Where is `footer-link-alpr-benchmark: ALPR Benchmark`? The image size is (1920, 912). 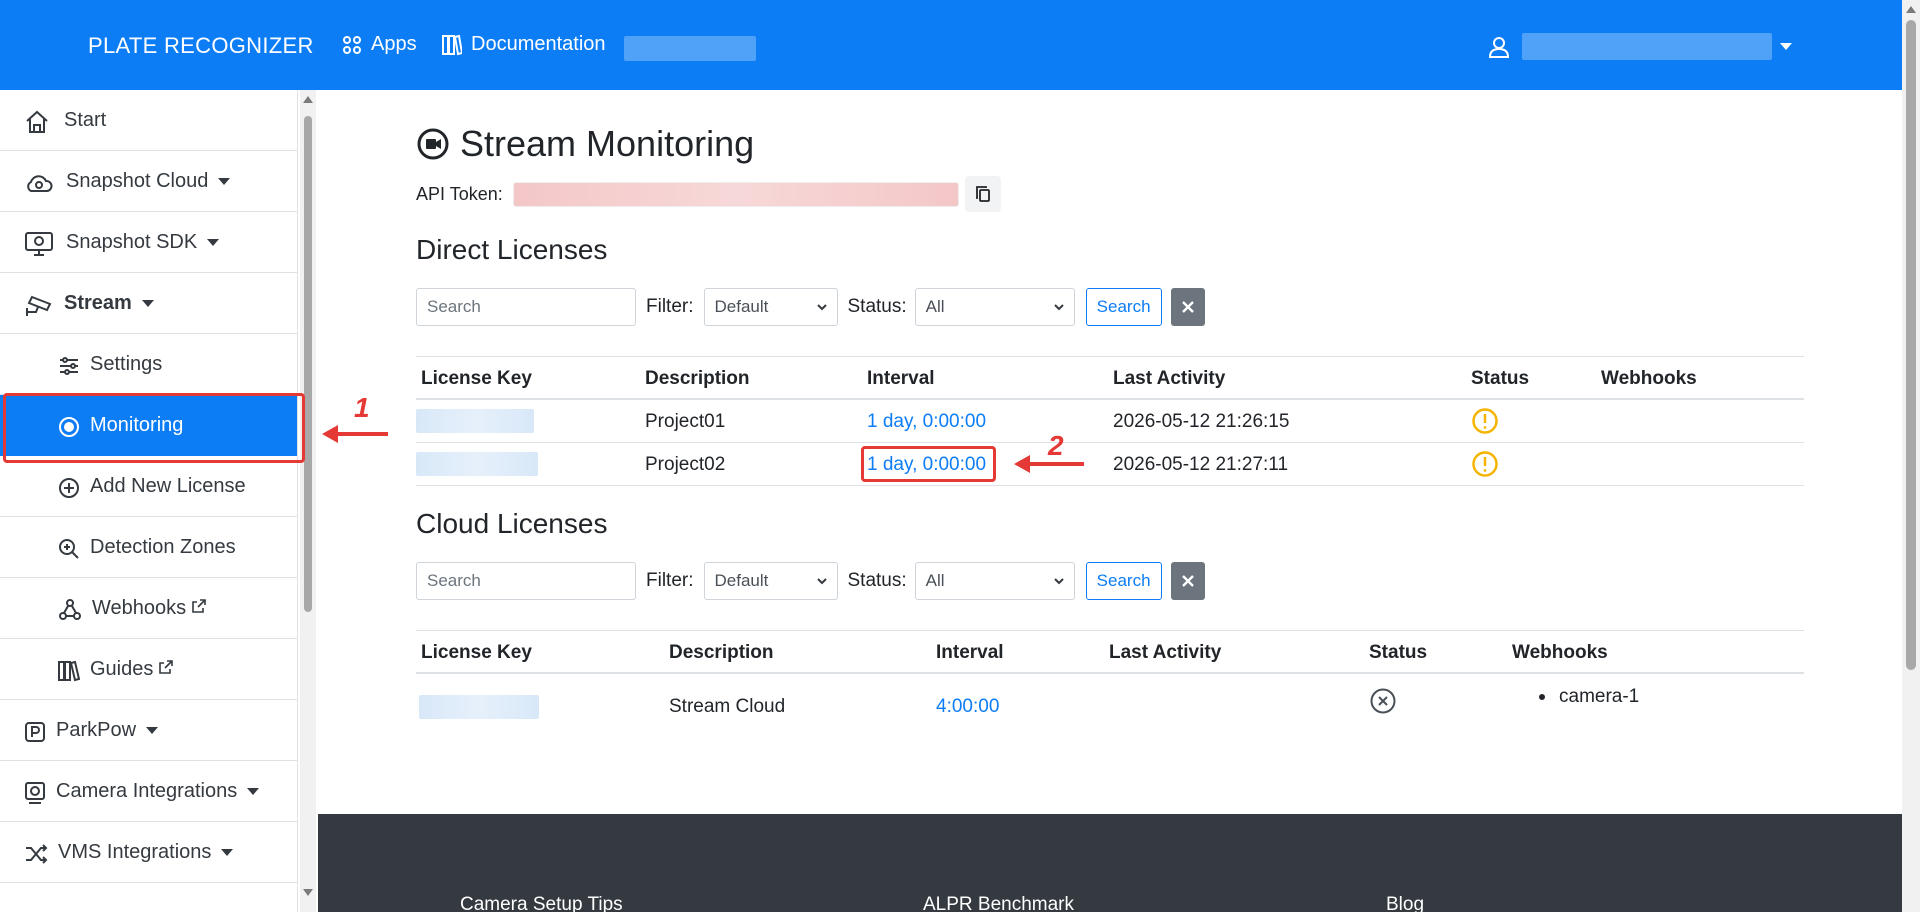
footer-link-alpr-benchmark: ALPR Benchmark is located at coordinates (998, 903).